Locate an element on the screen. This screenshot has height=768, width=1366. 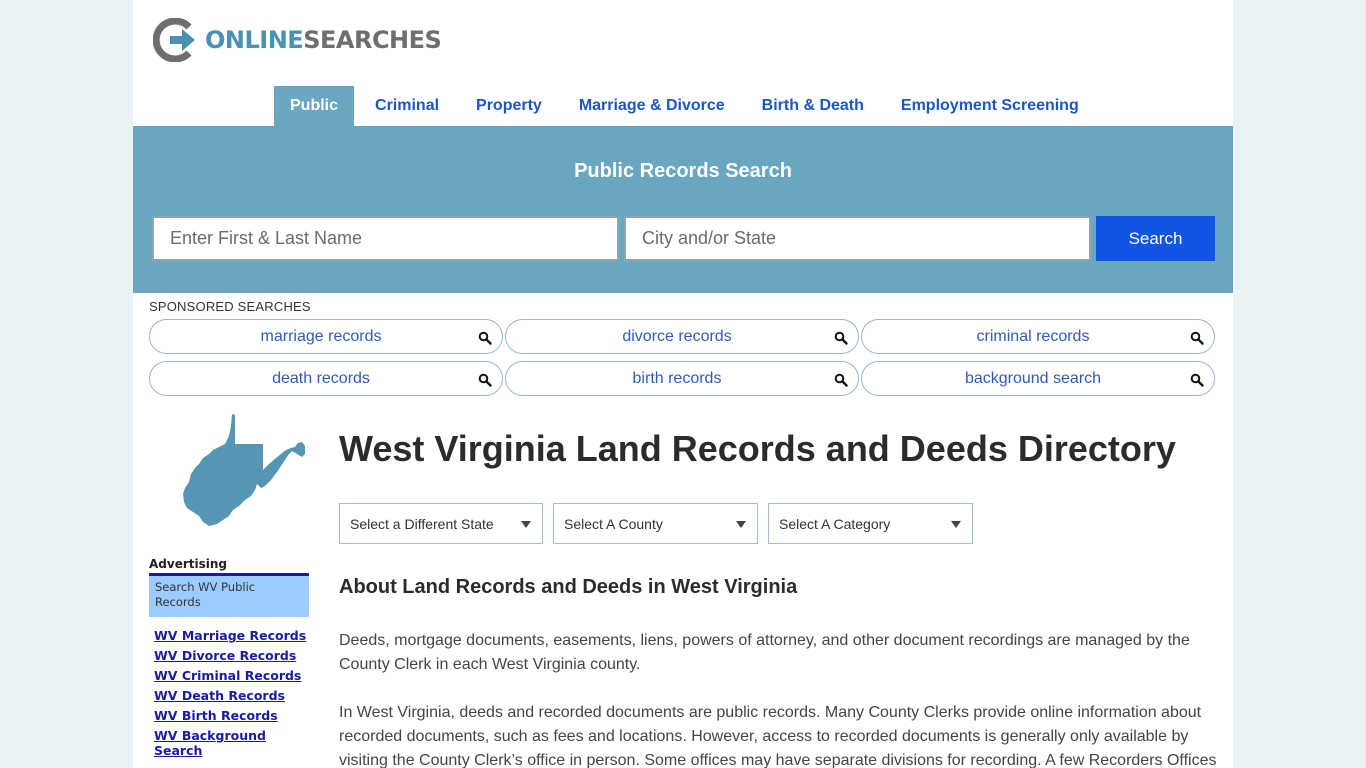
link-wv-background-search: WV Background Search is located at coordinates (210, 743).